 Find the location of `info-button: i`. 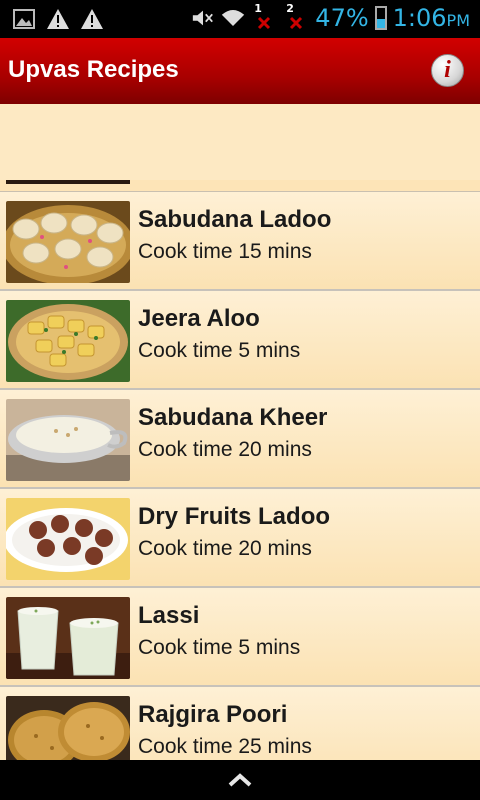

info-button: i is located at coordinates (447, 70).